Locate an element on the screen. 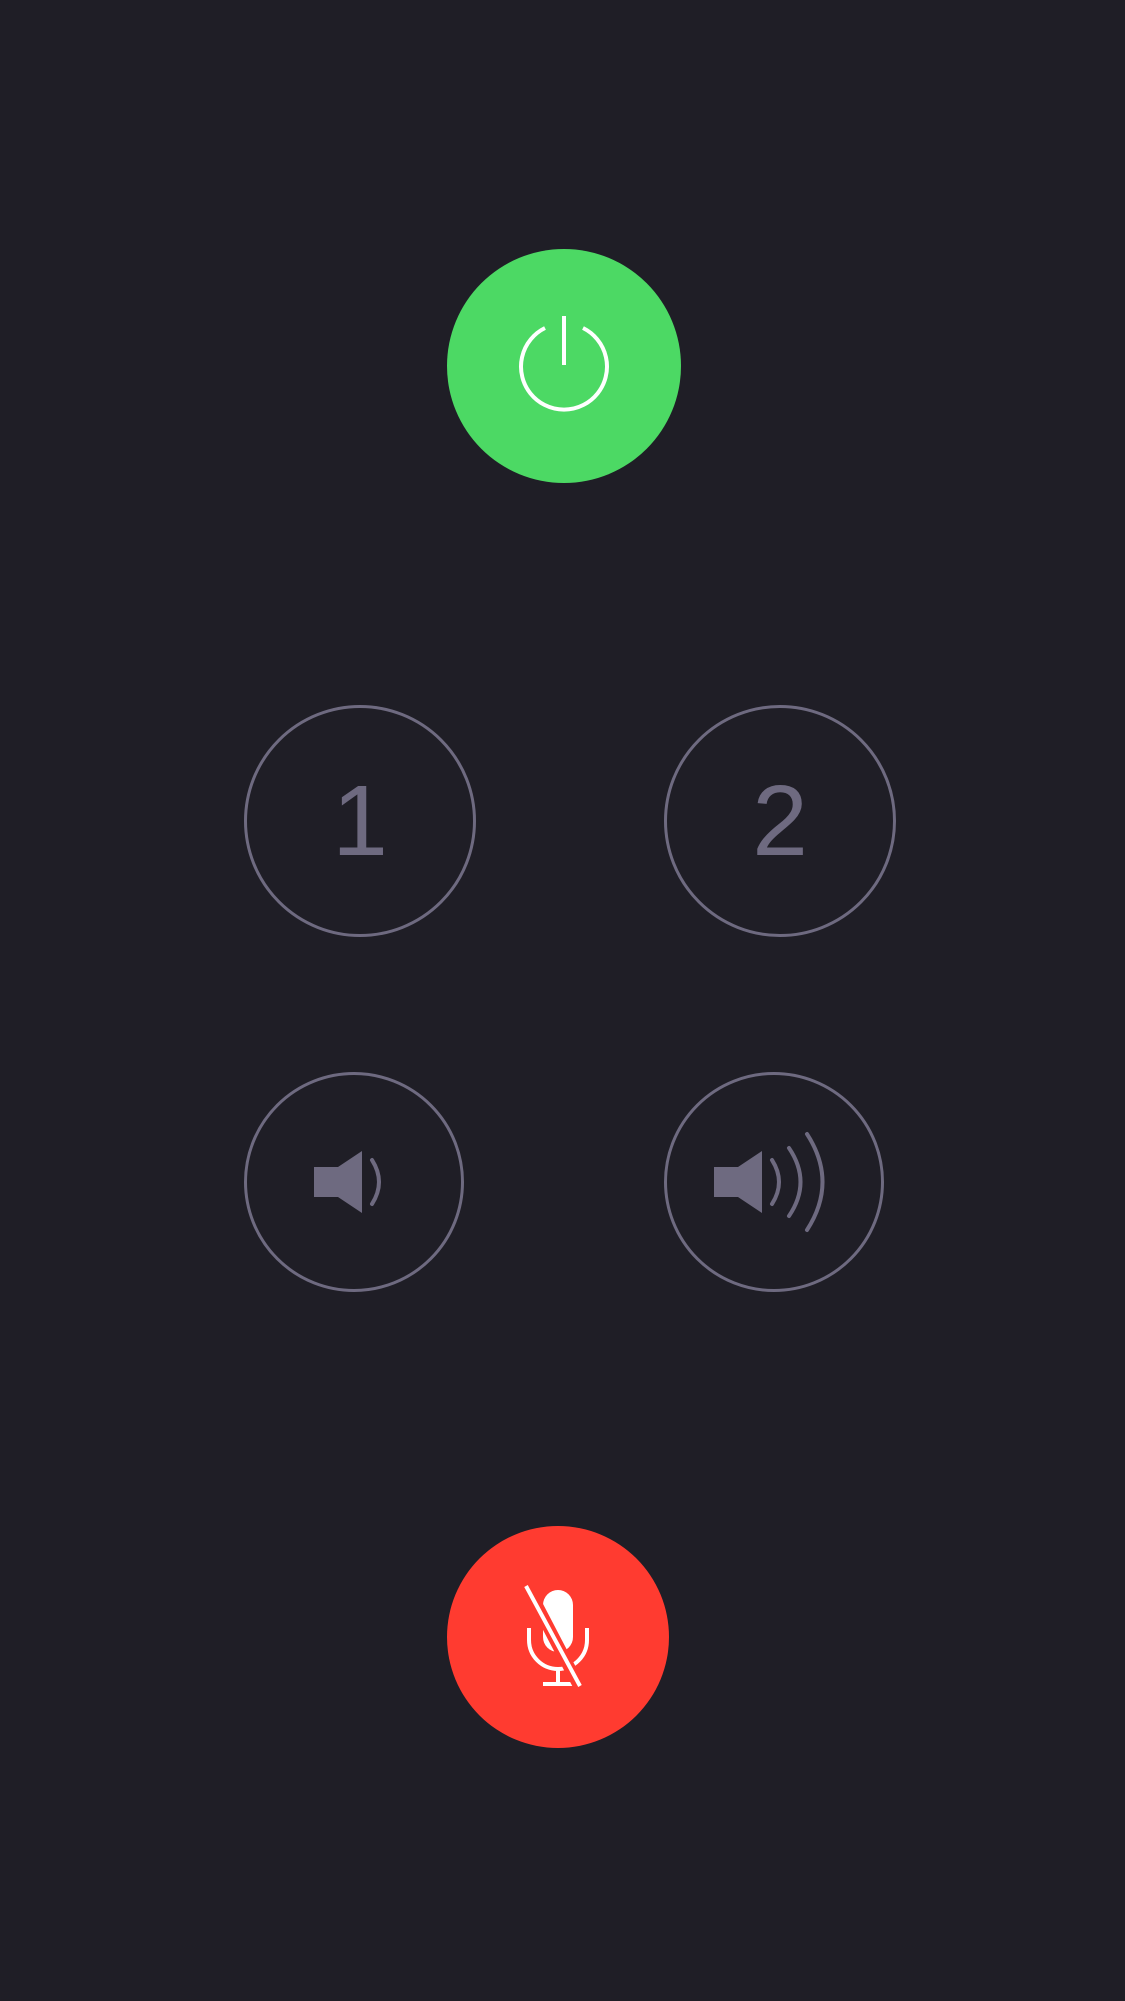  volume-high-icon is located at coordinates (769, 1182).